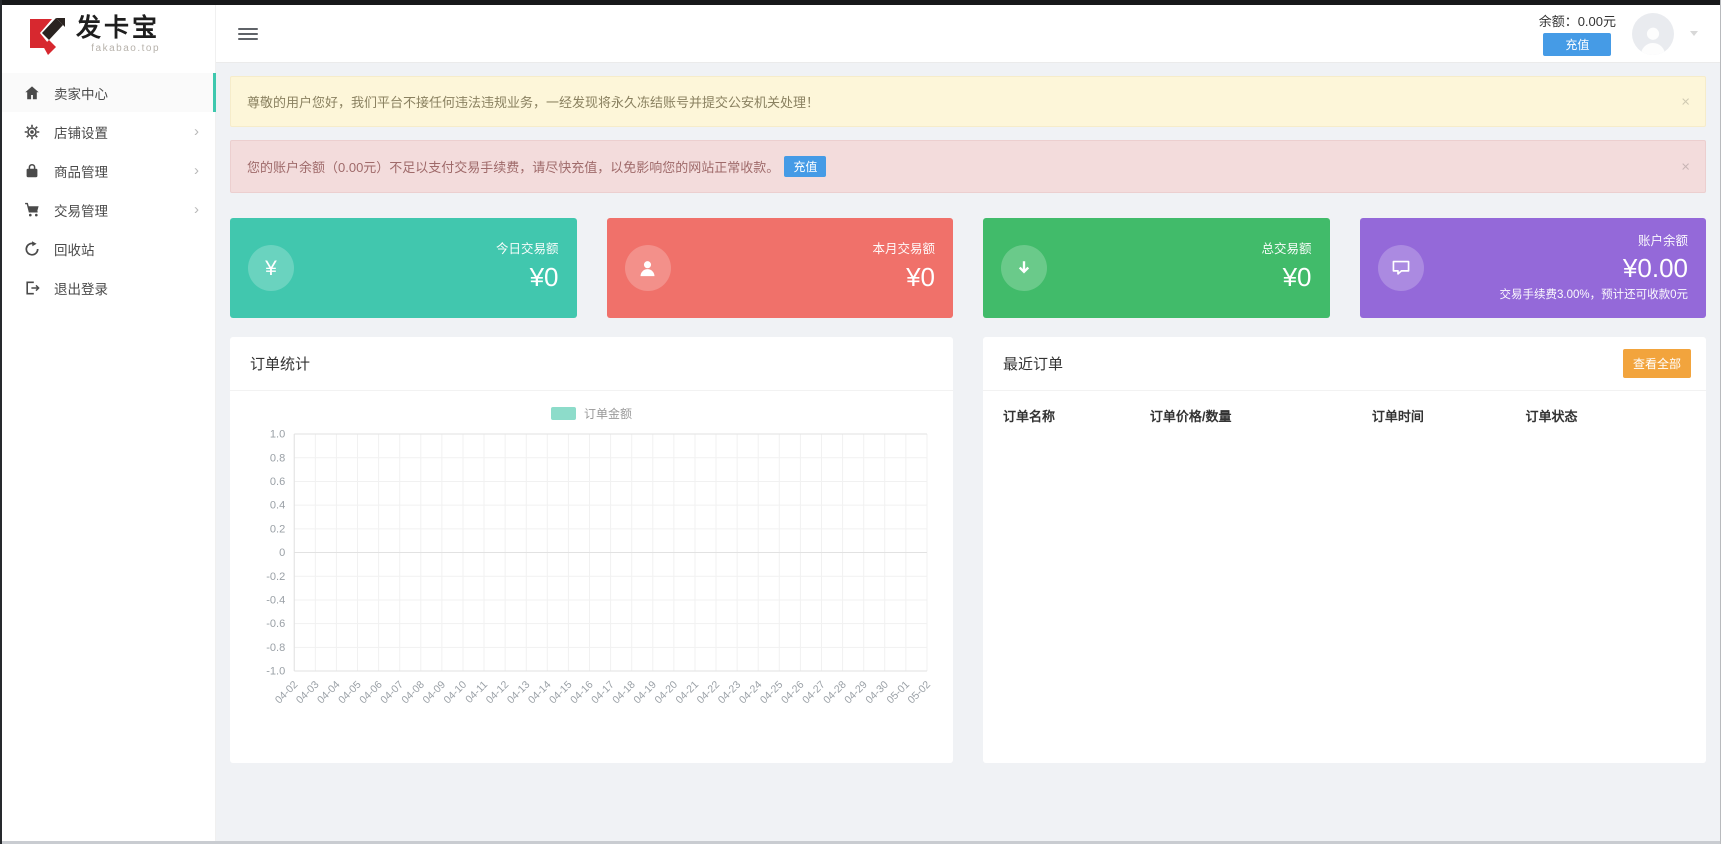  What do you see at coordinates (603, 693) in the screenshot?
I see `svg-text: 04-17` at bounding box center [603, 693].